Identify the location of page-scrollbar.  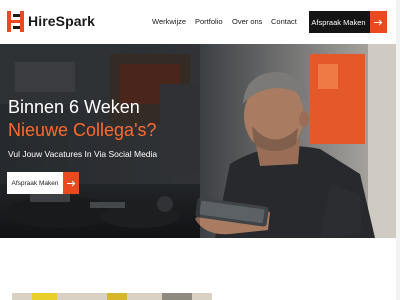
(398, 150).